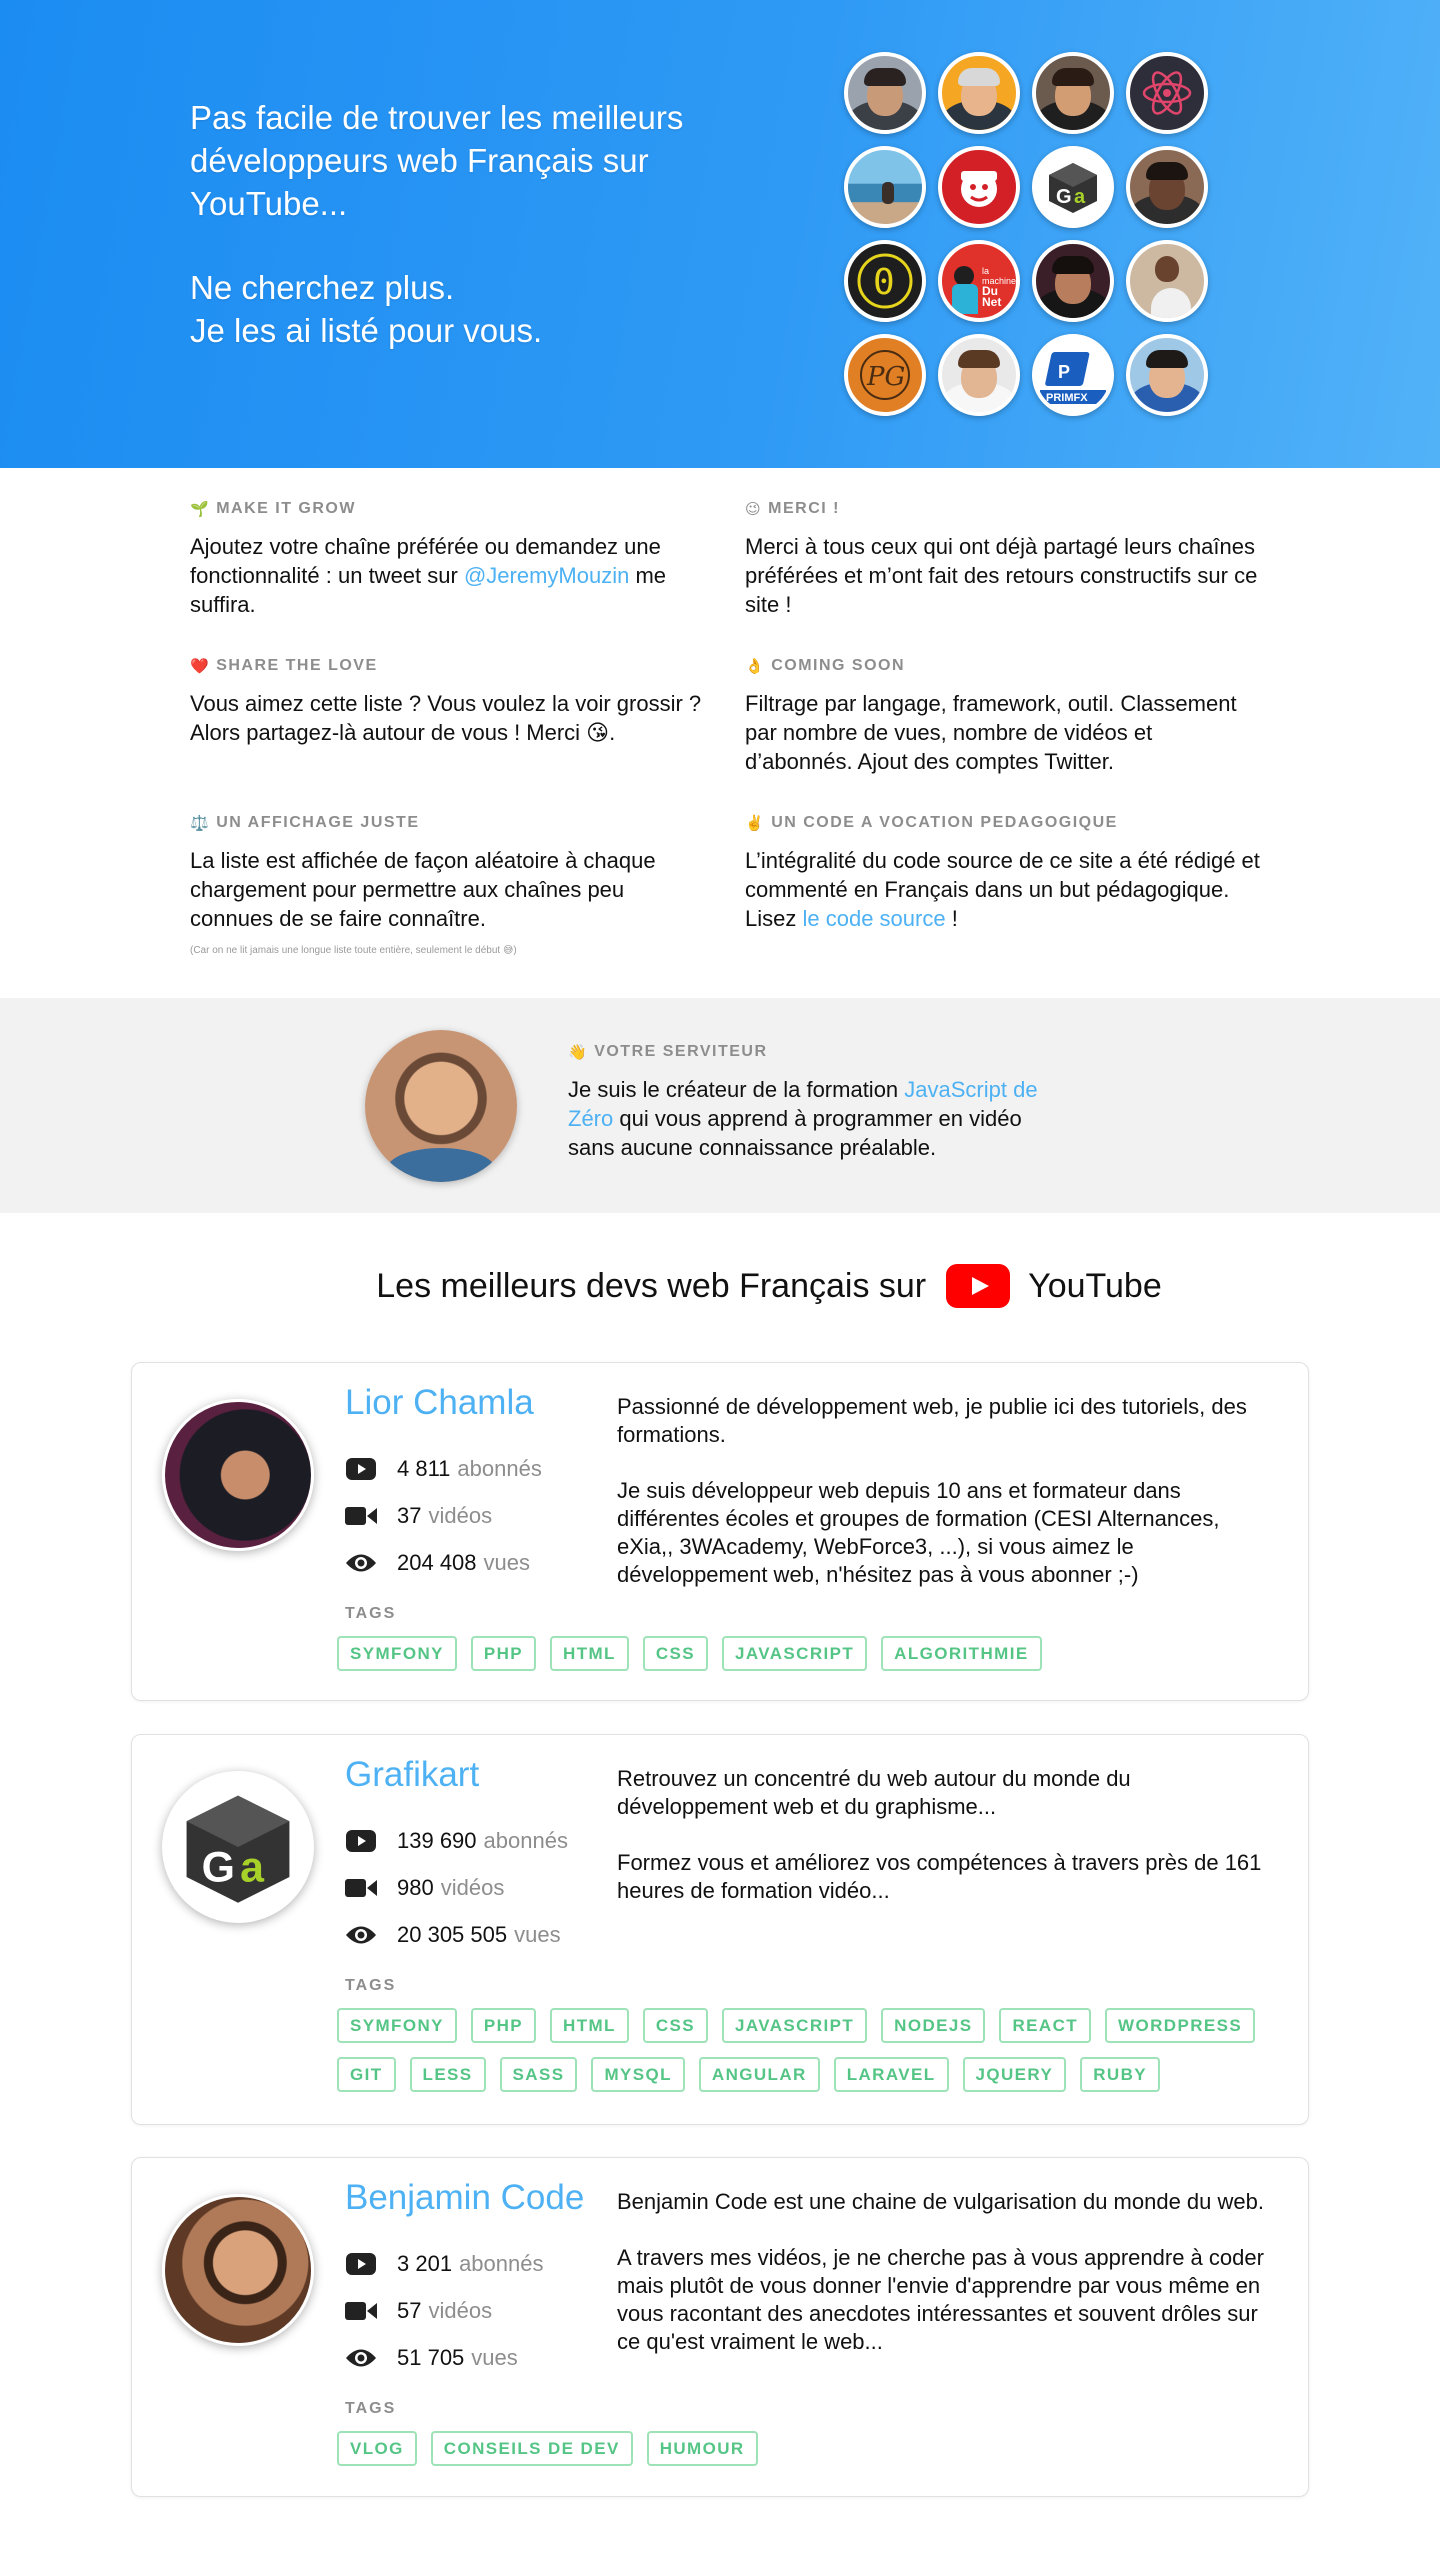 This screenshot has width=1440, height=2569. Describe the element at coordinates (638, 2074) in the screenshot. I see `tag: MYSQL` at that location.